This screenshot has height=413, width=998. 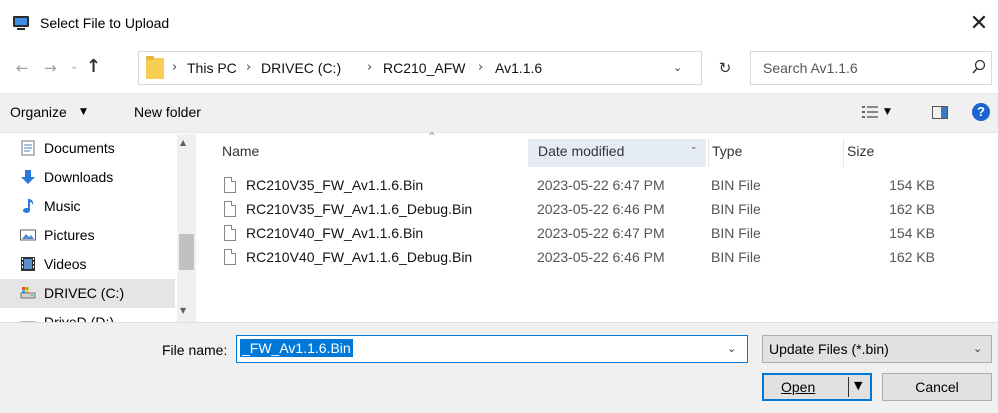 I want to click on column-header-date-modified: Date modified ⌄, so click(x=617, y=153).